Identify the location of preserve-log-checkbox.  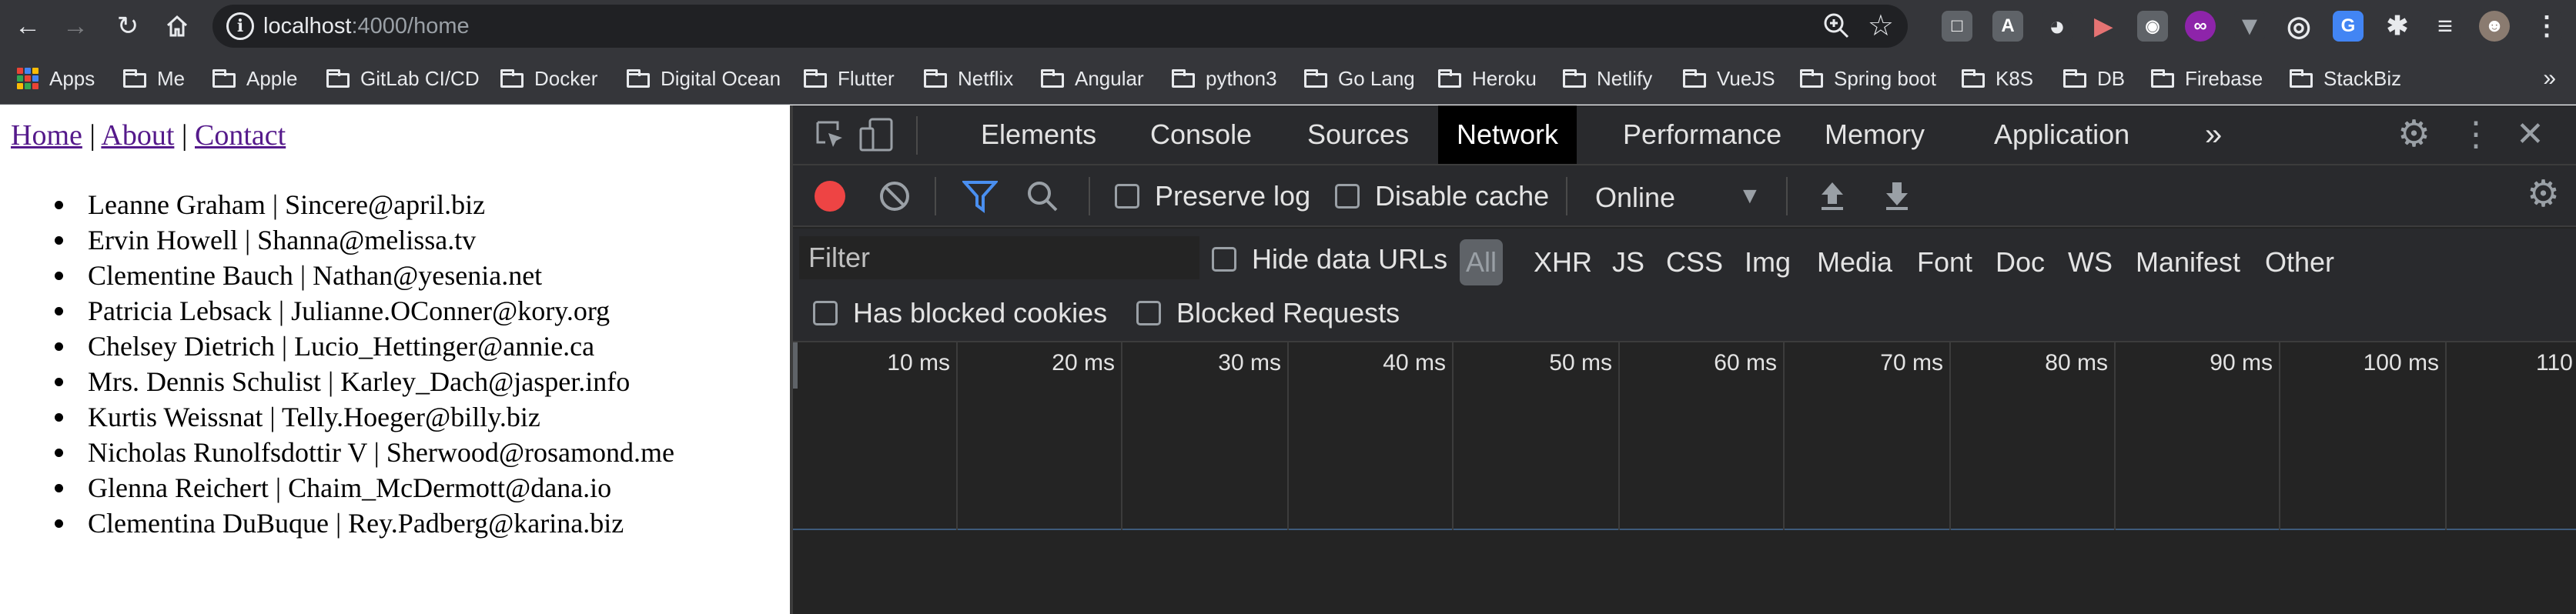
(1127, 196).